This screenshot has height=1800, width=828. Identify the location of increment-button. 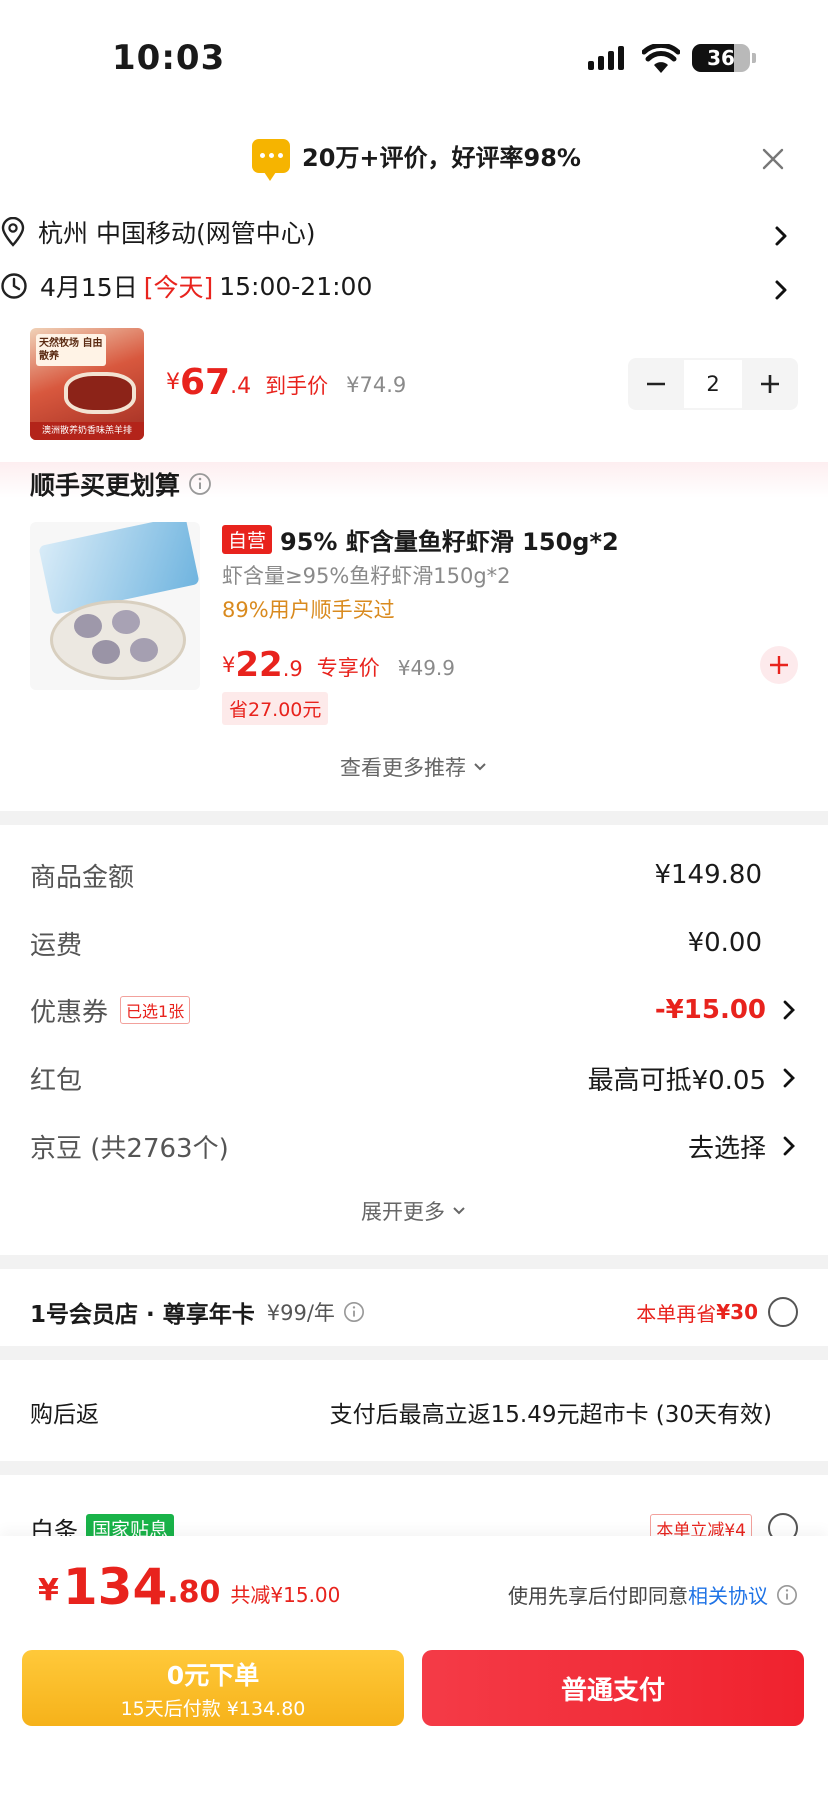
(770, 384).